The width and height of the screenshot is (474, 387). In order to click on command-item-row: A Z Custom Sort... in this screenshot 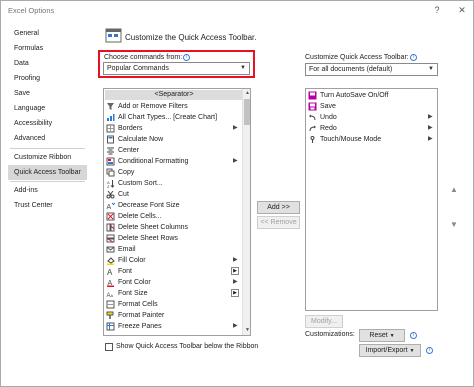, I will do `click(173, 183)`.